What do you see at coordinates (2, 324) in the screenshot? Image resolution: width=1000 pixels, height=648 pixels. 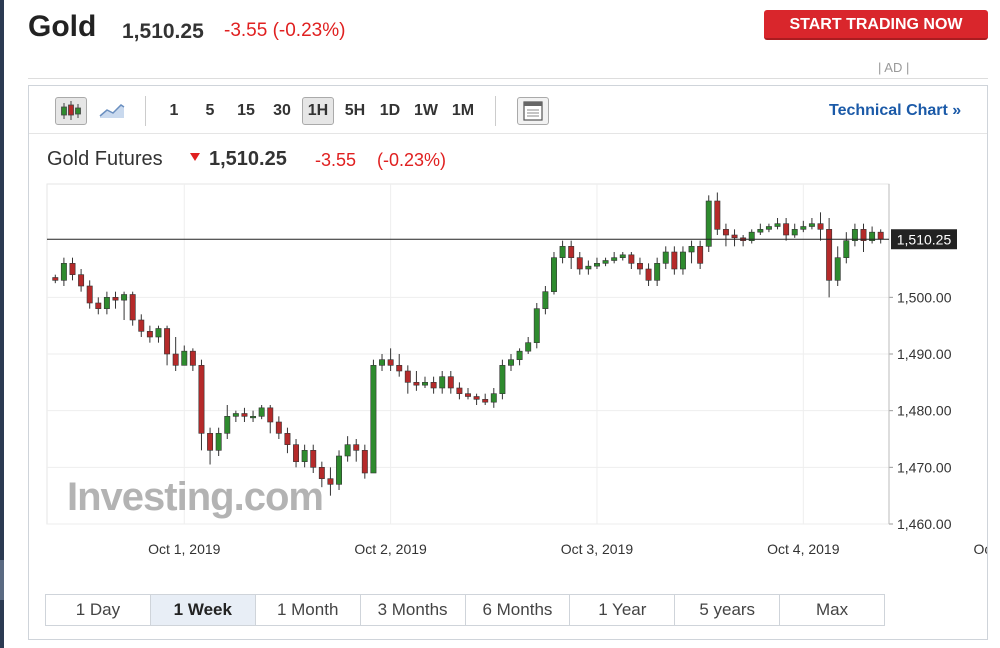 I see `window-edge` at bounding box center [2, 324].